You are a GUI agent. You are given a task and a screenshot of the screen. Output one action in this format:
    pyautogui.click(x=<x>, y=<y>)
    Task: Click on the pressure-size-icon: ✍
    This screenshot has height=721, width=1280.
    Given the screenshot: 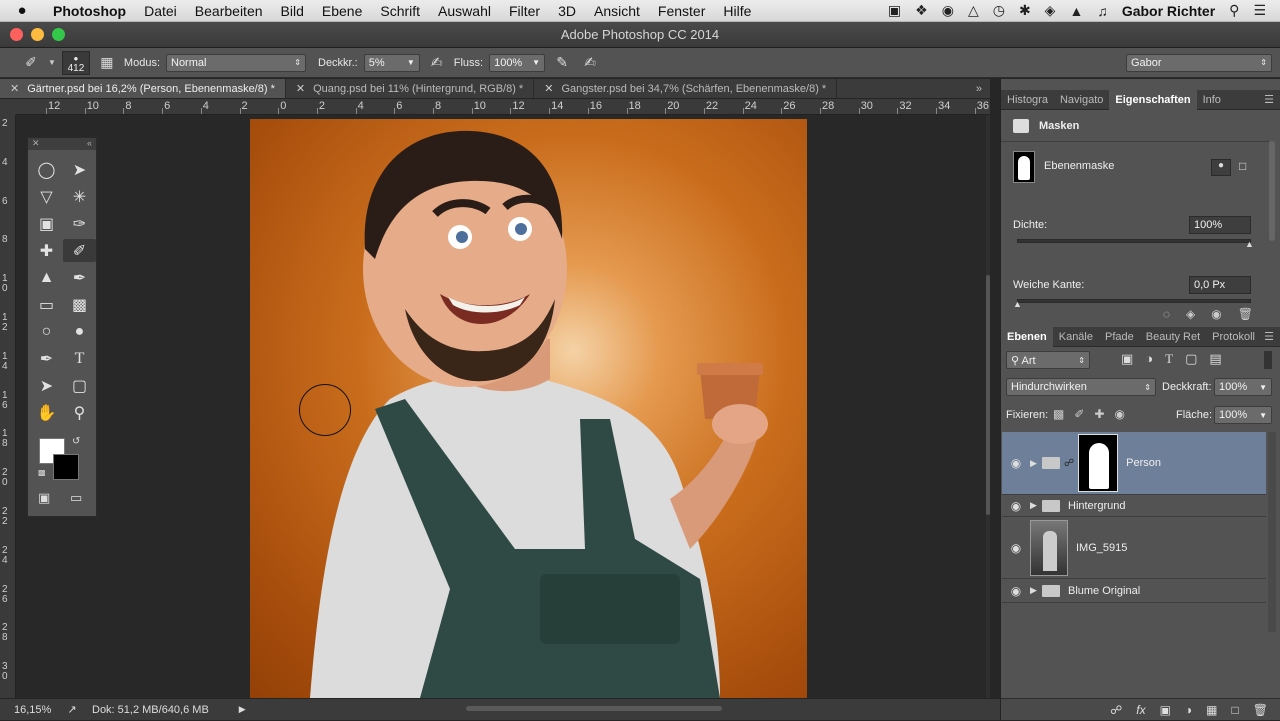 What is the action you would take?
    pyautogui.click(x=590, y=62)
    